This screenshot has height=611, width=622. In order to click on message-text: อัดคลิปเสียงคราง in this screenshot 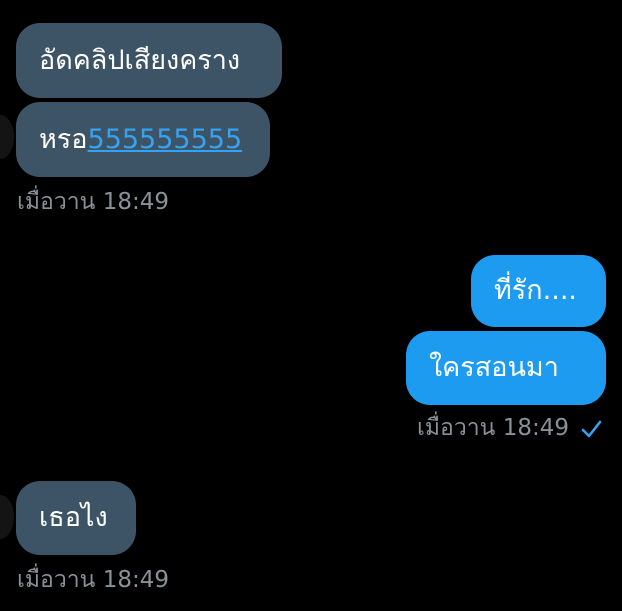, I will do `click(140, 60)`.